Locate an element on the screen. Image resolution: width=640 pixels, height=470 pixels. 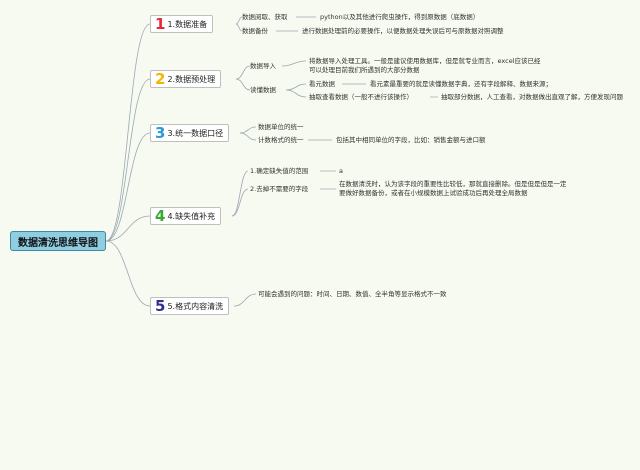
branch-2-item-2-detail: 抽取部分数据，人工查看，对数据做出直观了解，方便发现问题 is located at coordinates (532, 97).